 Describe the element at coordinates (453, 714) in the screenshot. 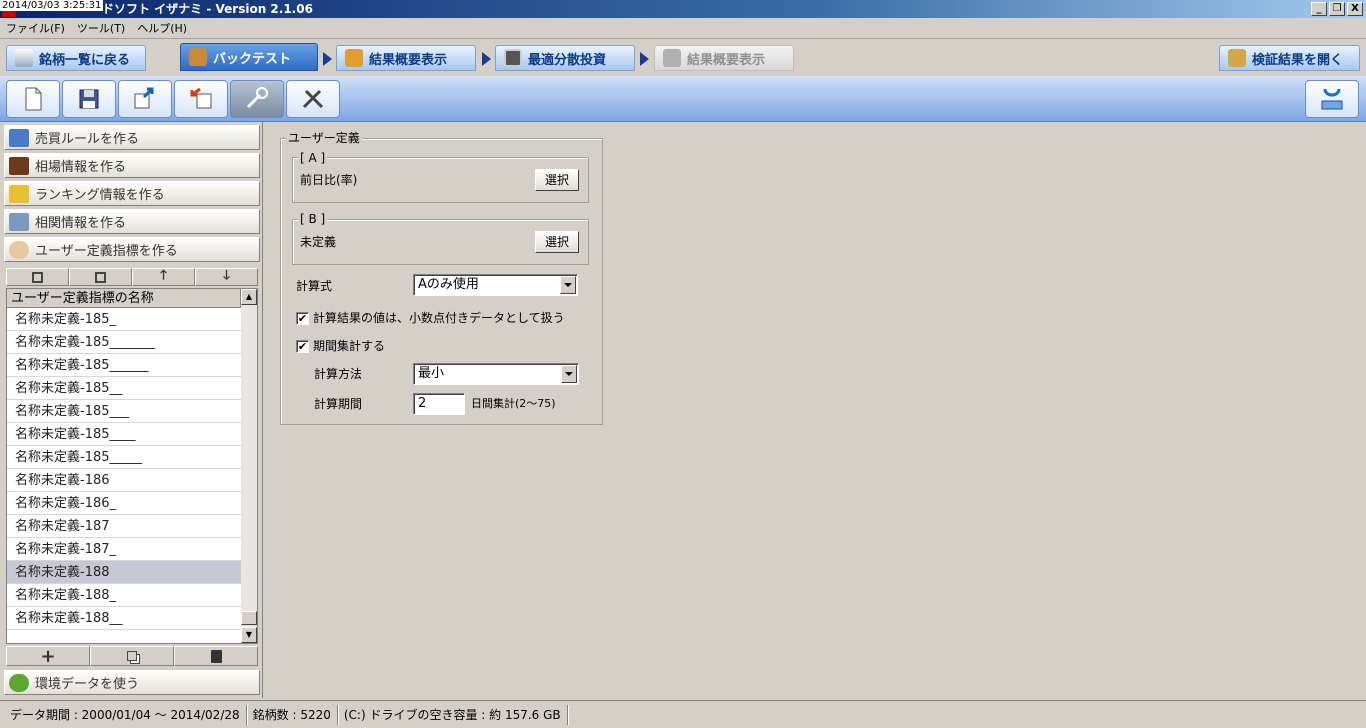

I see `status-disk-space: (C:) ドライブの空き容量 : 約 157.6 GB` at that location.